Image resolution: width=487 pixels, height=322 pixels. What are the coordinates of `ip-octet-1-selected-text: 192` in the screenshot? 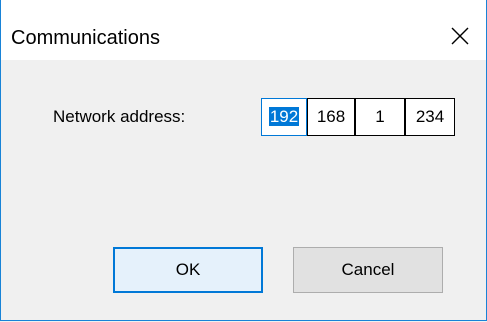 It's located at (284, 116).